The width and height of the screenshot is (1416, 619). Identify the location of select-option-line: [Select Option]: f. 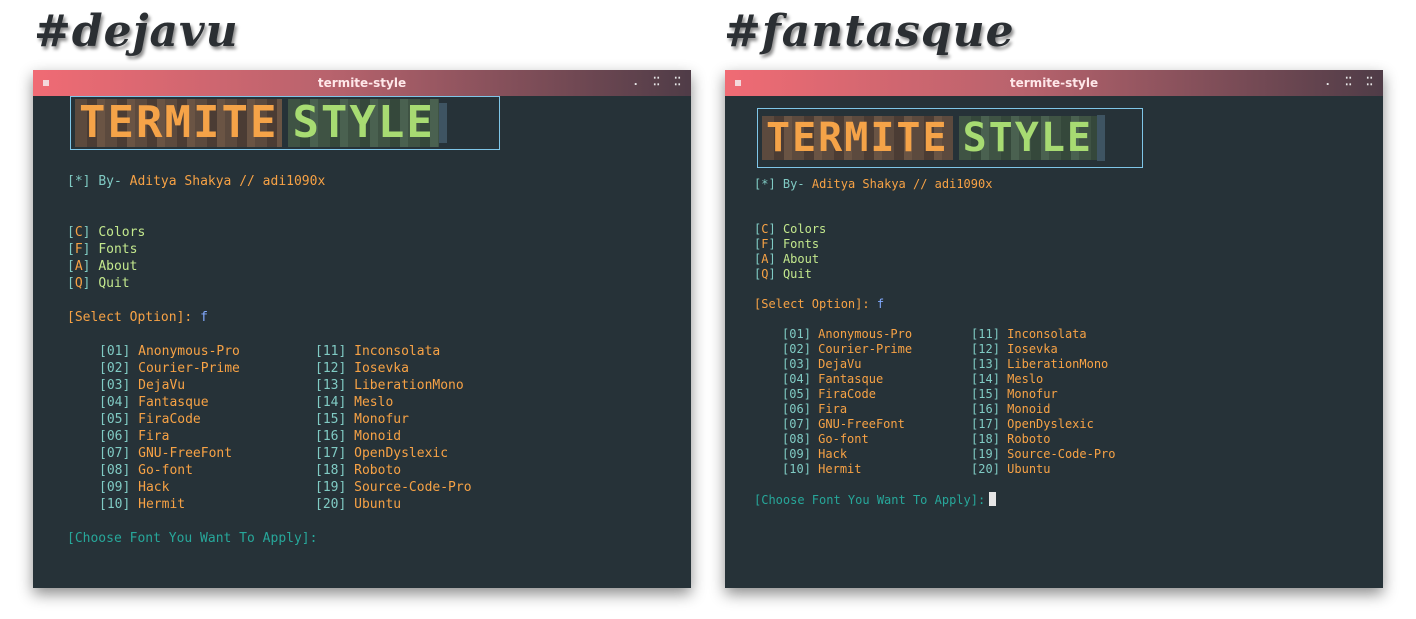
(137, 317).